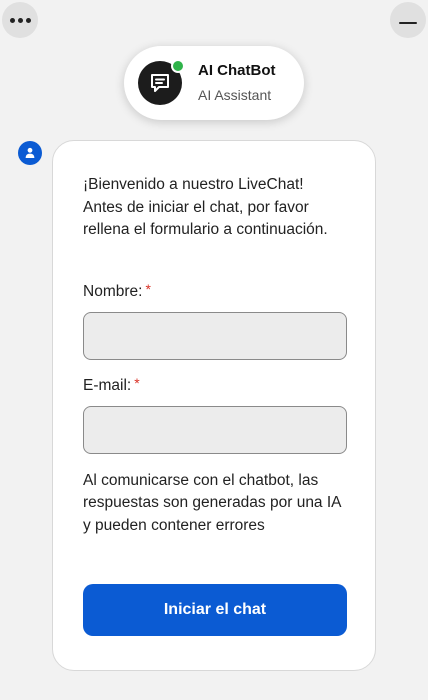  What do you see at coordinates (408, 20) in the screenshot?
I see `minimize-button` at bounding box center [408, 20].